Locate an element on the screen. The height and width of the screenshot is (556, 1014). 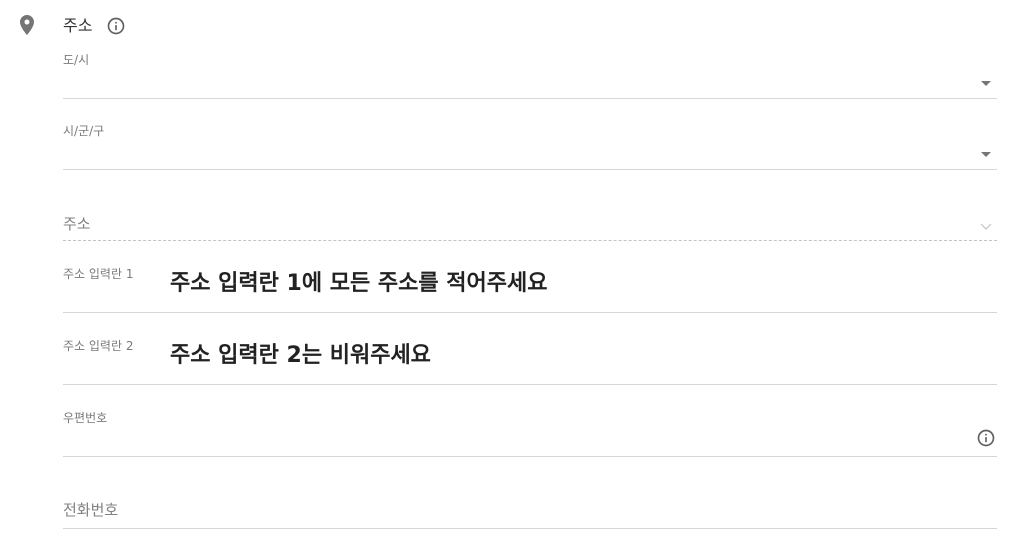
province-label: 도/시 is located at coordinates (76, 60).